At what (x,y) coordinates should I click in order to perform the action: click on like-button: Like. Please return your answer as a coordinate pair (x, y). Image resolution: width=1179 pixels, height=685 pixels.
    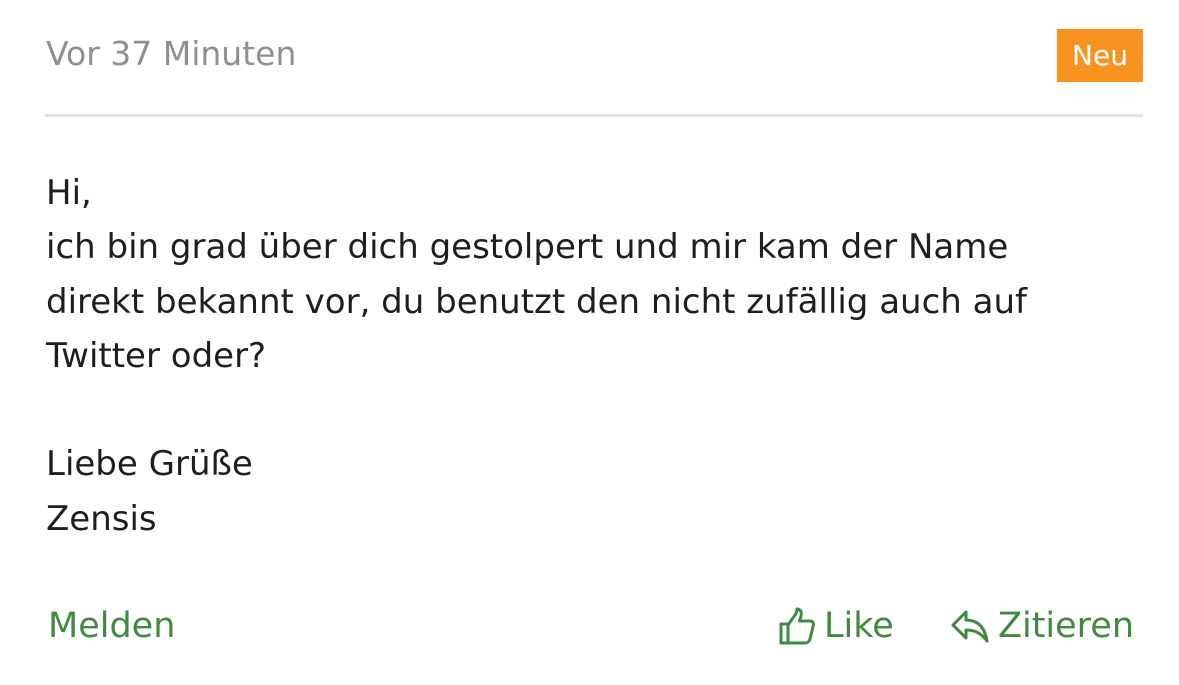
    Looking at the image, I should click on (836, 626).